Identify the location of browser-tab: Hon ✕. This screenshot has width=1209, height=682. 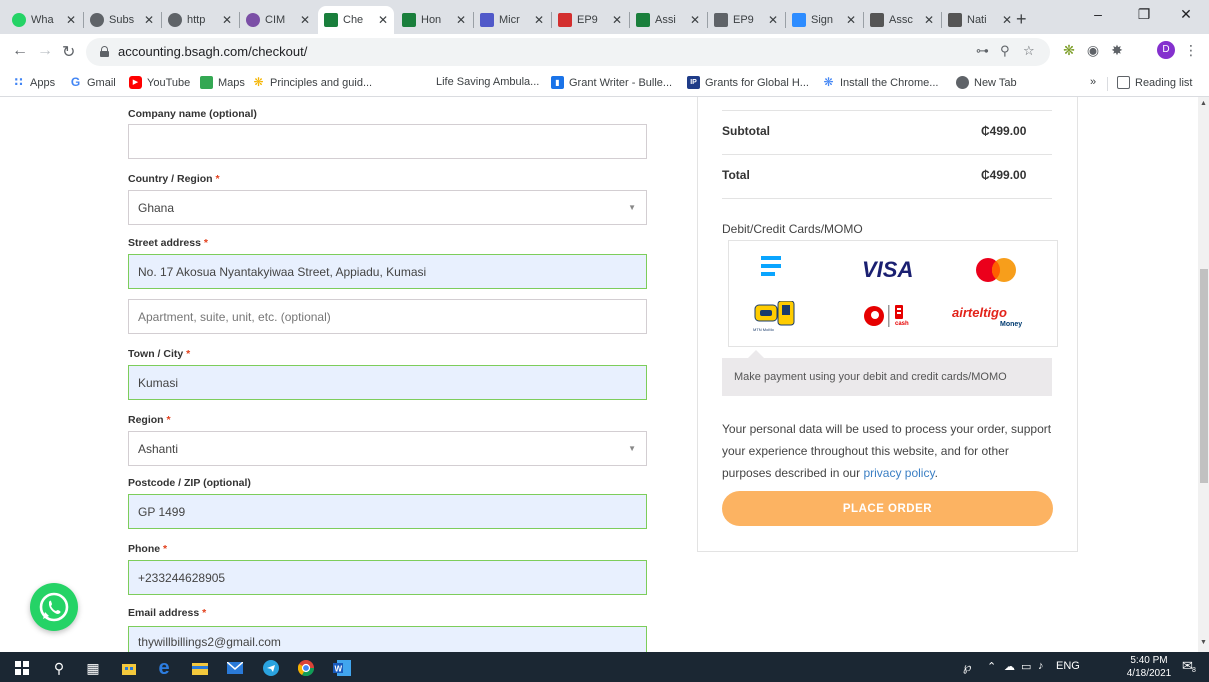
(434, 20).